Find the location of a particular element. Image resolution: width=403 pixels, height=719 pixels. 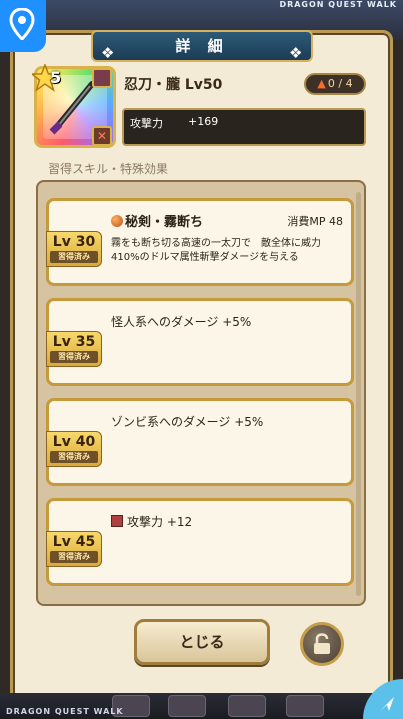

level-label: Lv 40 is located at coordinates (74, 442).